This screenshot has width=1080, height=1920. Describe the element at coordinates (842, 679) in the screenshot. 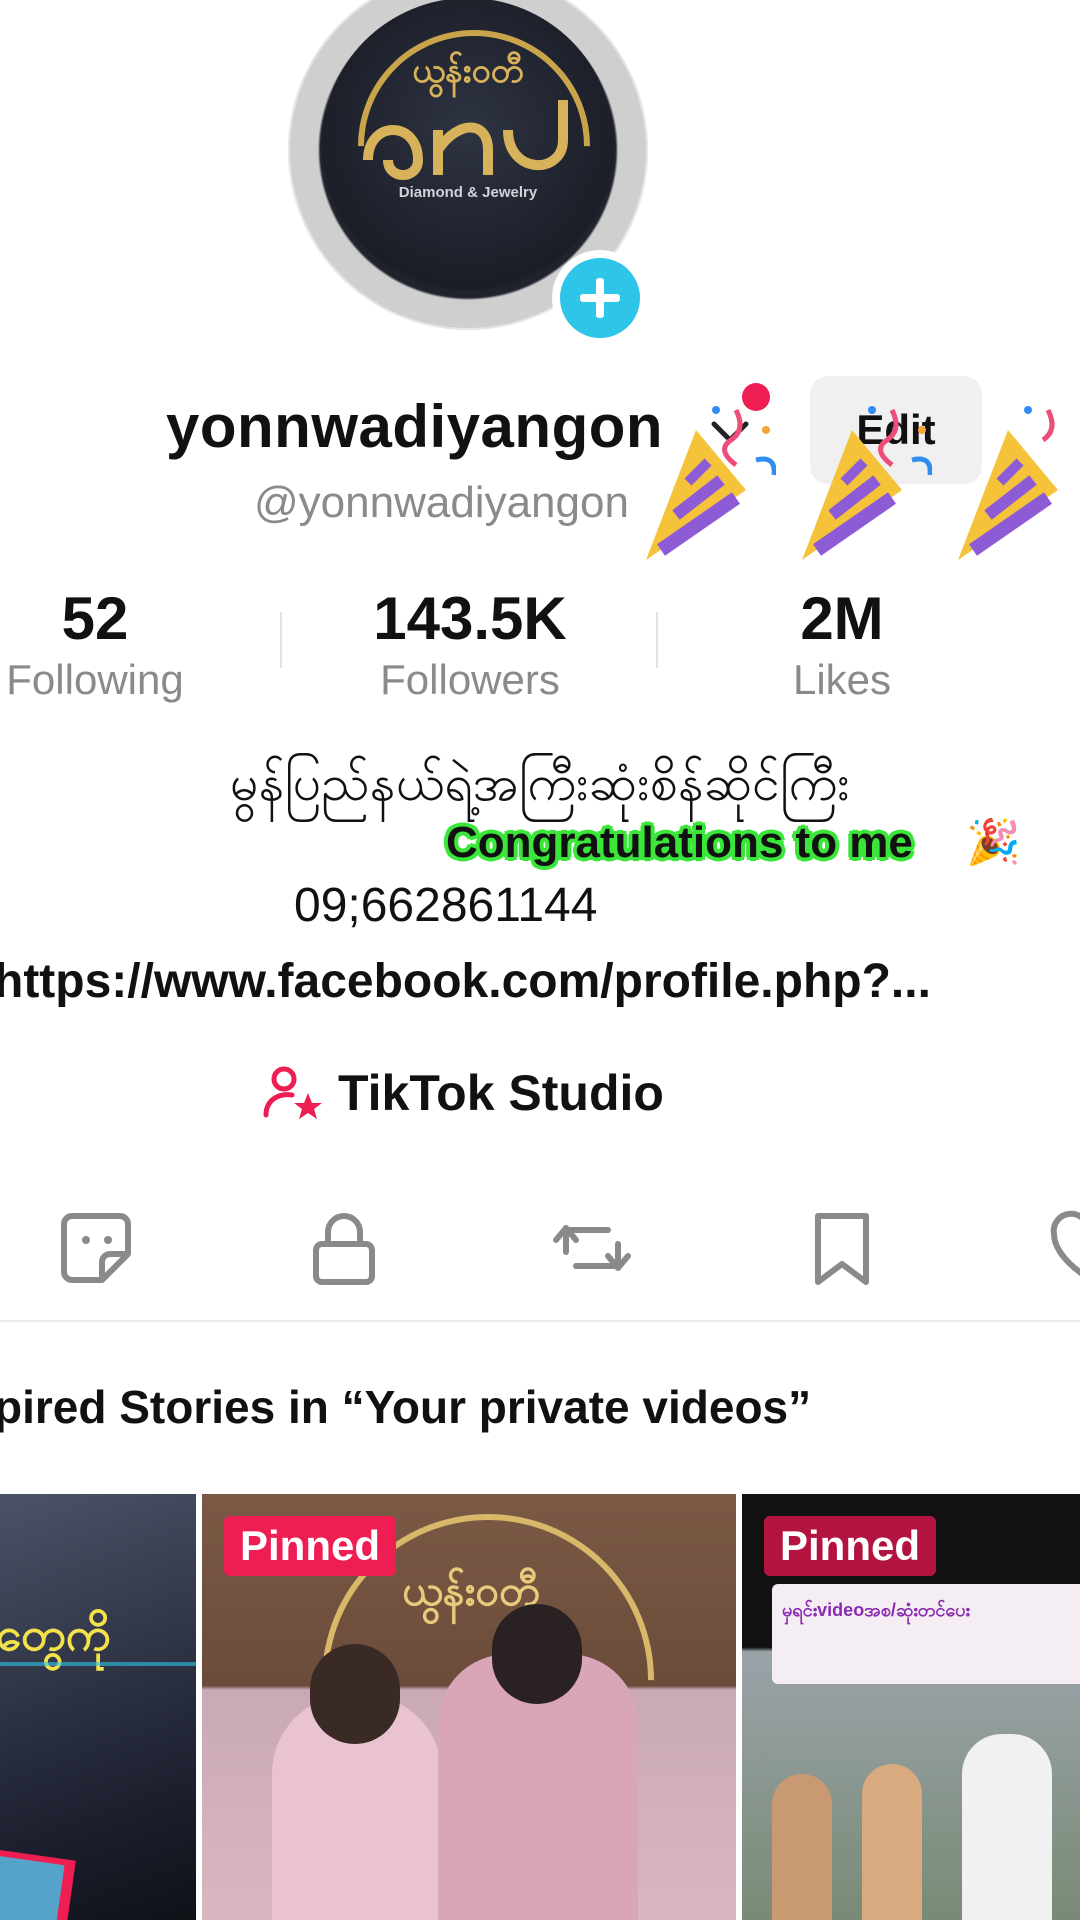

I see `likes-label: Likes` at that location.